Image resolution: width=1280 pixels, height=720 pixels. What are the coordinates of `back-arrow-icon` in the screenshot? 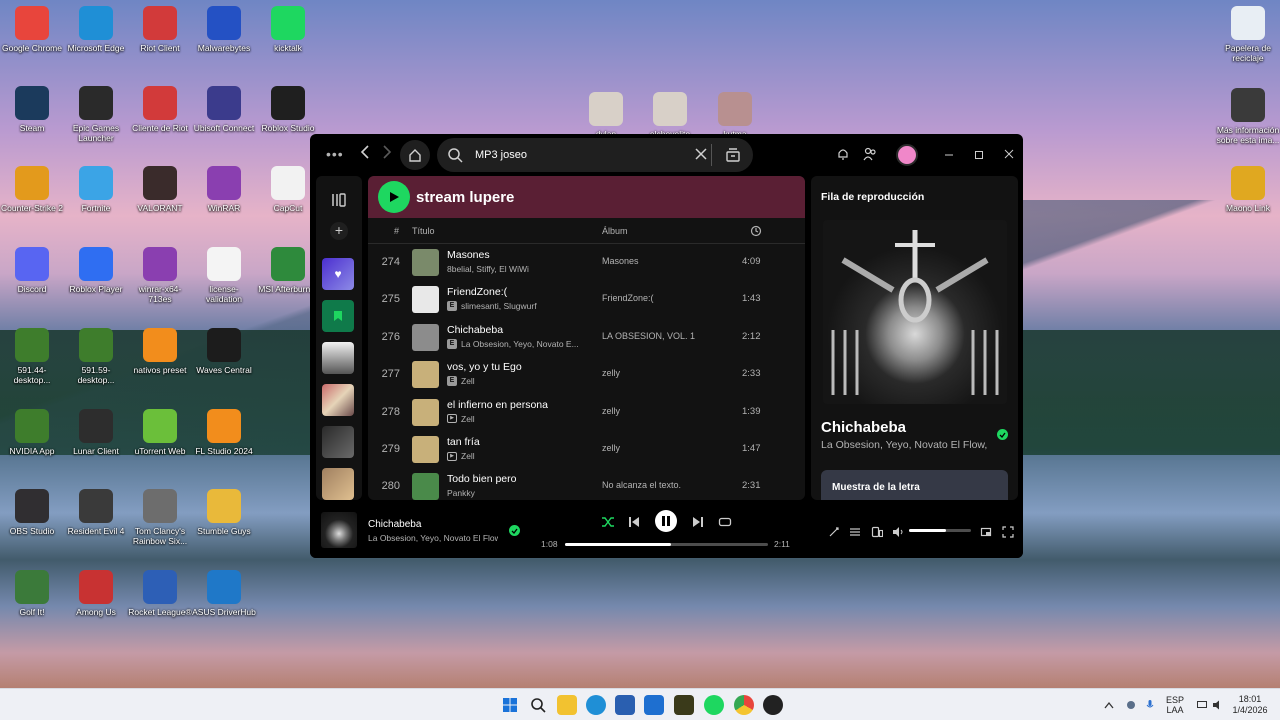 It's located at (365, 153).